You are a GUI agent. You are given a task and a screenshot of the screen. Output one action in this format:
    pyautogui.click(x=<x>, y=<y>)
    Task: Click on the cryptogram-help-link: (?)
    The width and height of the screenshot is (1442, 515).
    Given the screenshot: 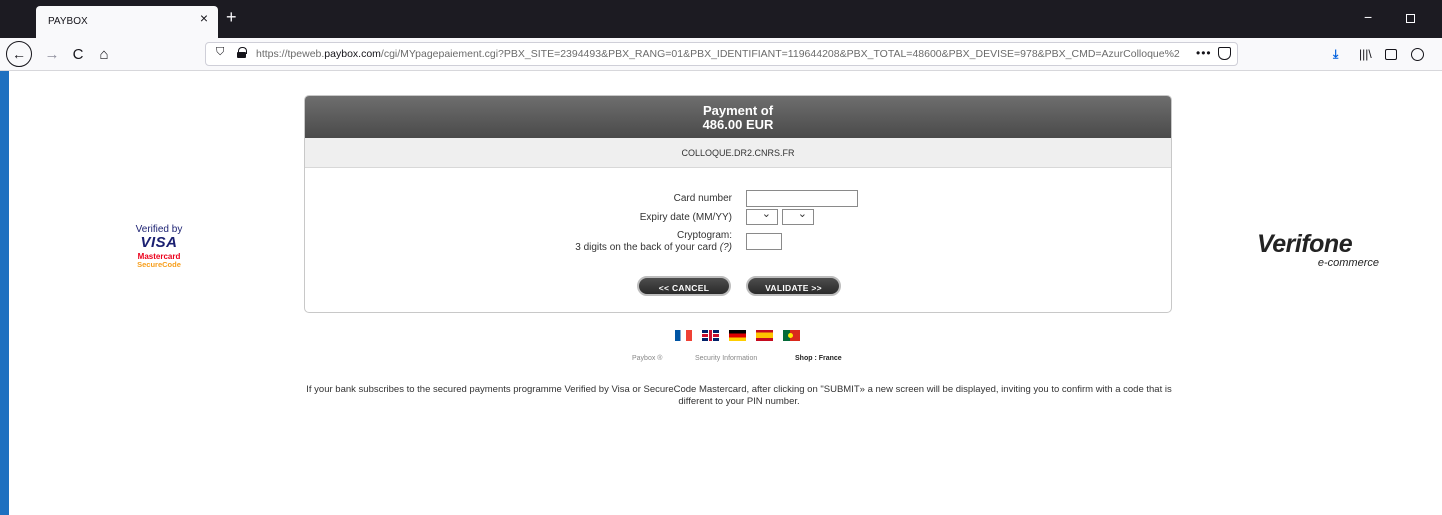 What is the action you would take?
    pyautogui.click(x=726, y=247)
    